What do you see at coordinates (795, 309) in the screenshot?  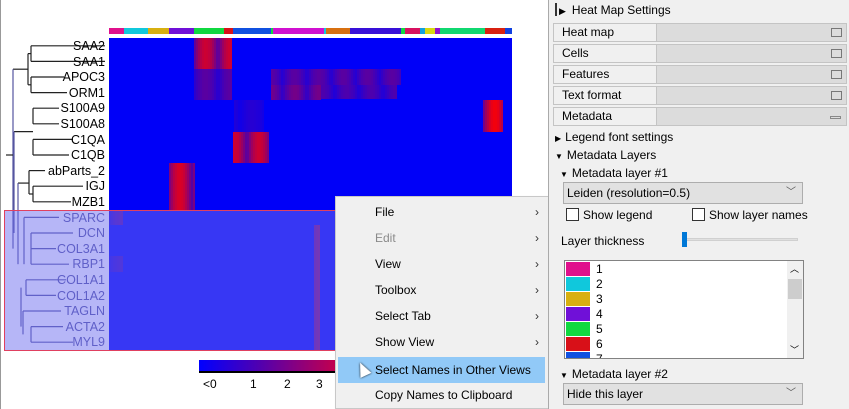 I see `list-scrollbar: ︿ ﹀` at bounding box center [795, 309].